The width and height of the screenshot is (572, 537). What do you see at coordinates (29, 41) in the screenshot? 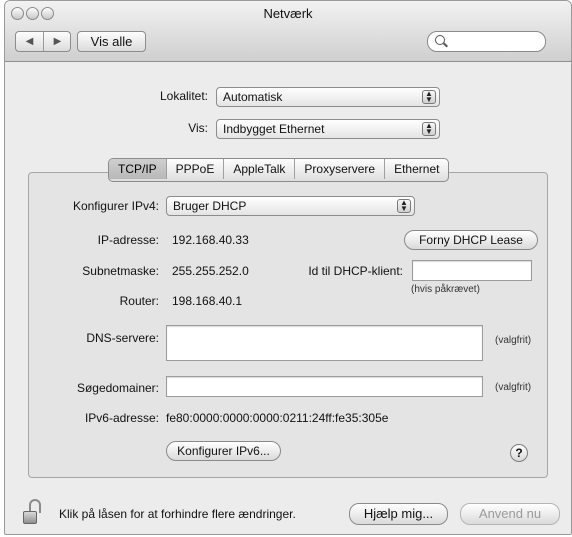
I see `back-button: ◀` at bounding box center [29, 41].